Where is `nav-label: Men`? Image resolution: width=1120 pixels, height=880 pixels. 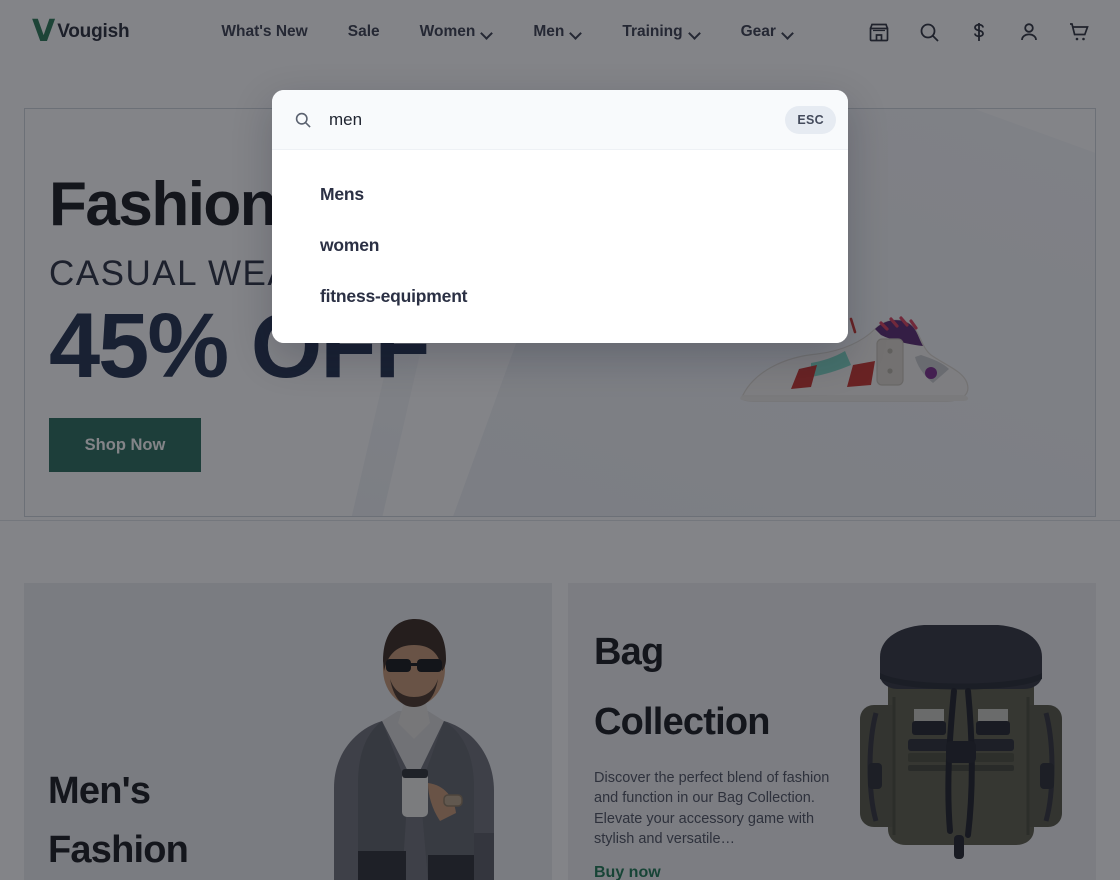 nav-label: Men is located at coordinates (549, 31).